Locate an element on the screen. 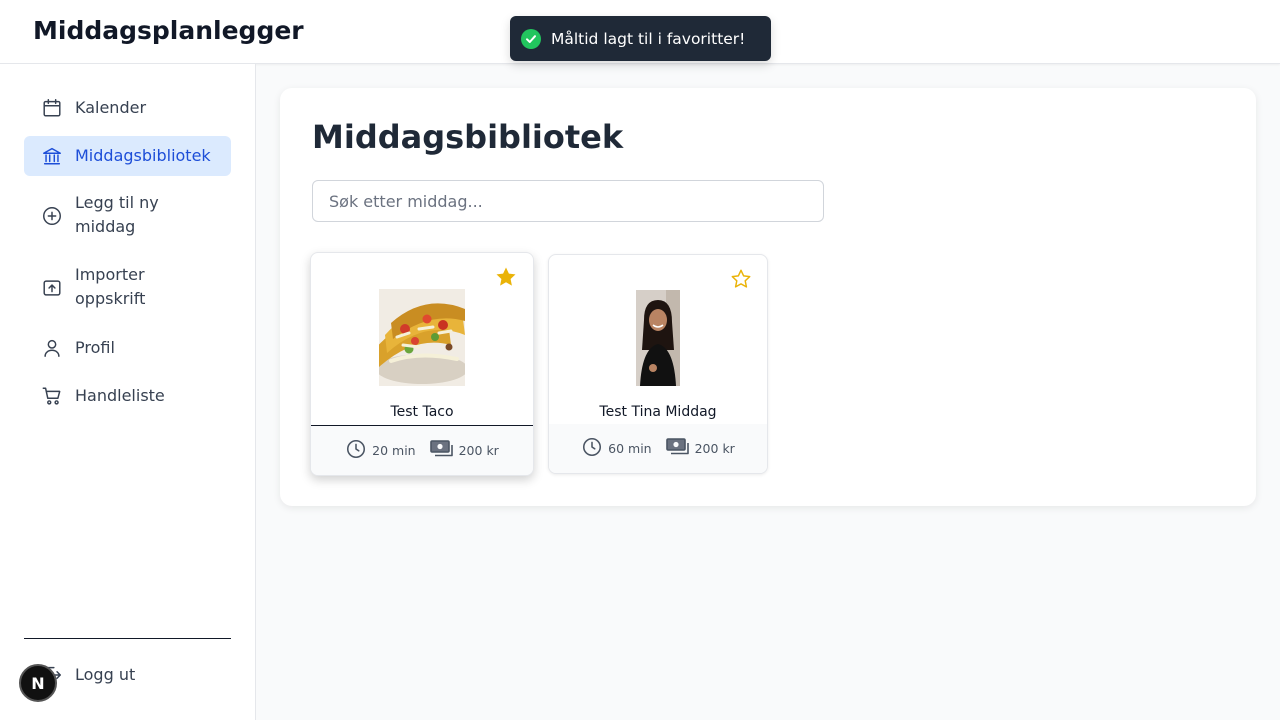 The width and height of the screenshot is (1280, 720). sidebar-item-label: Handleliste is located at coordinates (120, 395).